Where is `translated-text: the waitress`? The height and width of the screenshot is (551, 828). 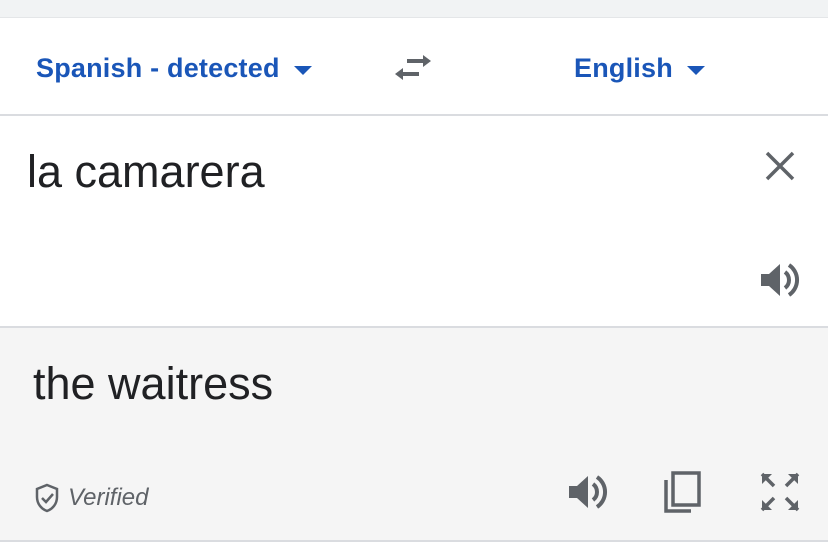
translated-text: the waitress is located at coordinates (153, 383).